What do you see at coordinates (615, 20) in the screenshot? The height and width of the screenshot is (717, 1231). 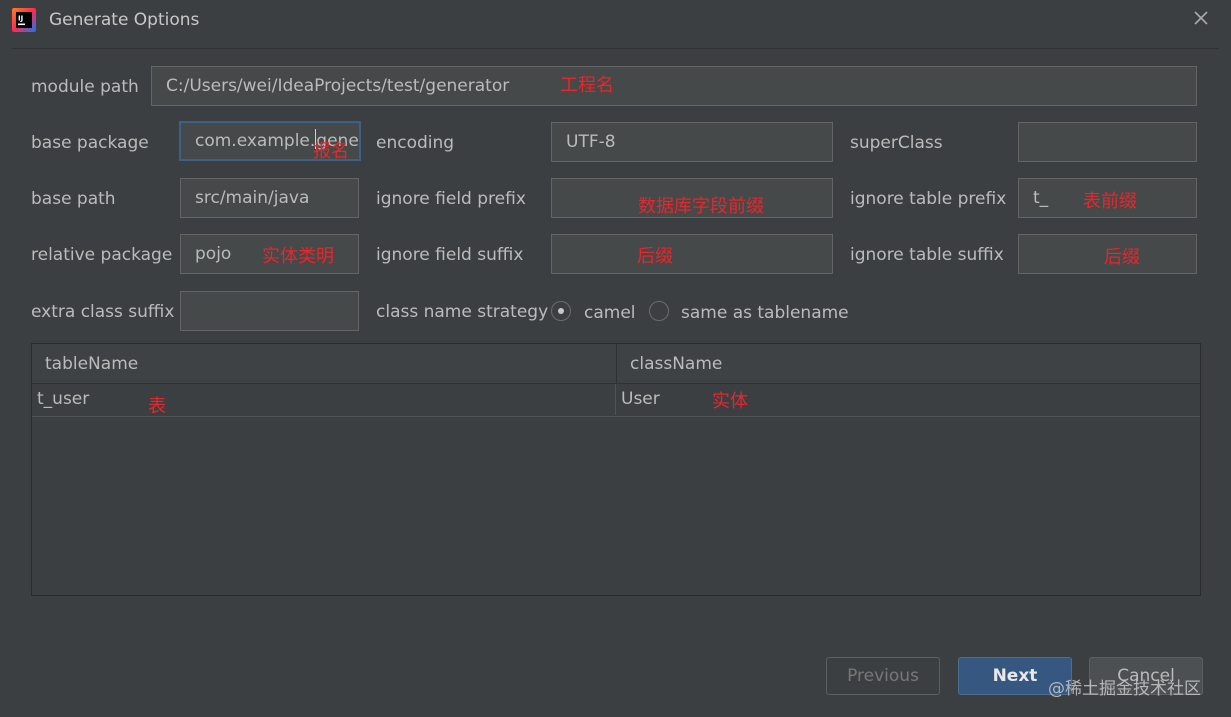 I see `title-bar: IJ Generate Options` at bounding box center [615, 20].